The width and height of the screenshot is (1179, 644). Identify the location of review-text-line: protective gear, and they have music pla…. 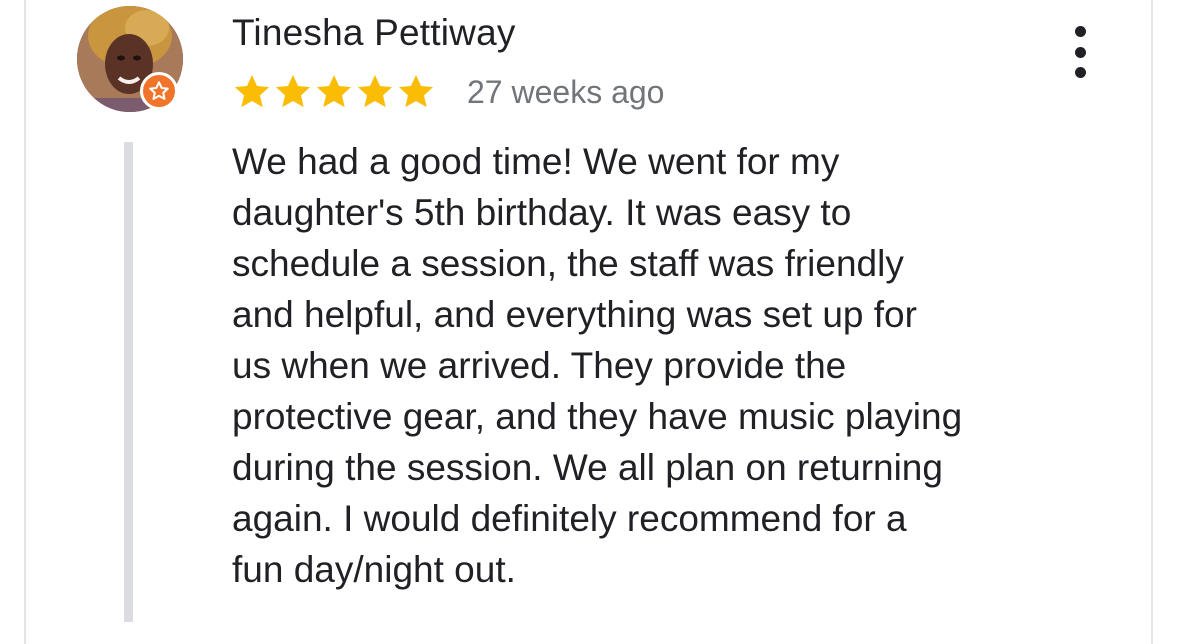
(597, 416).